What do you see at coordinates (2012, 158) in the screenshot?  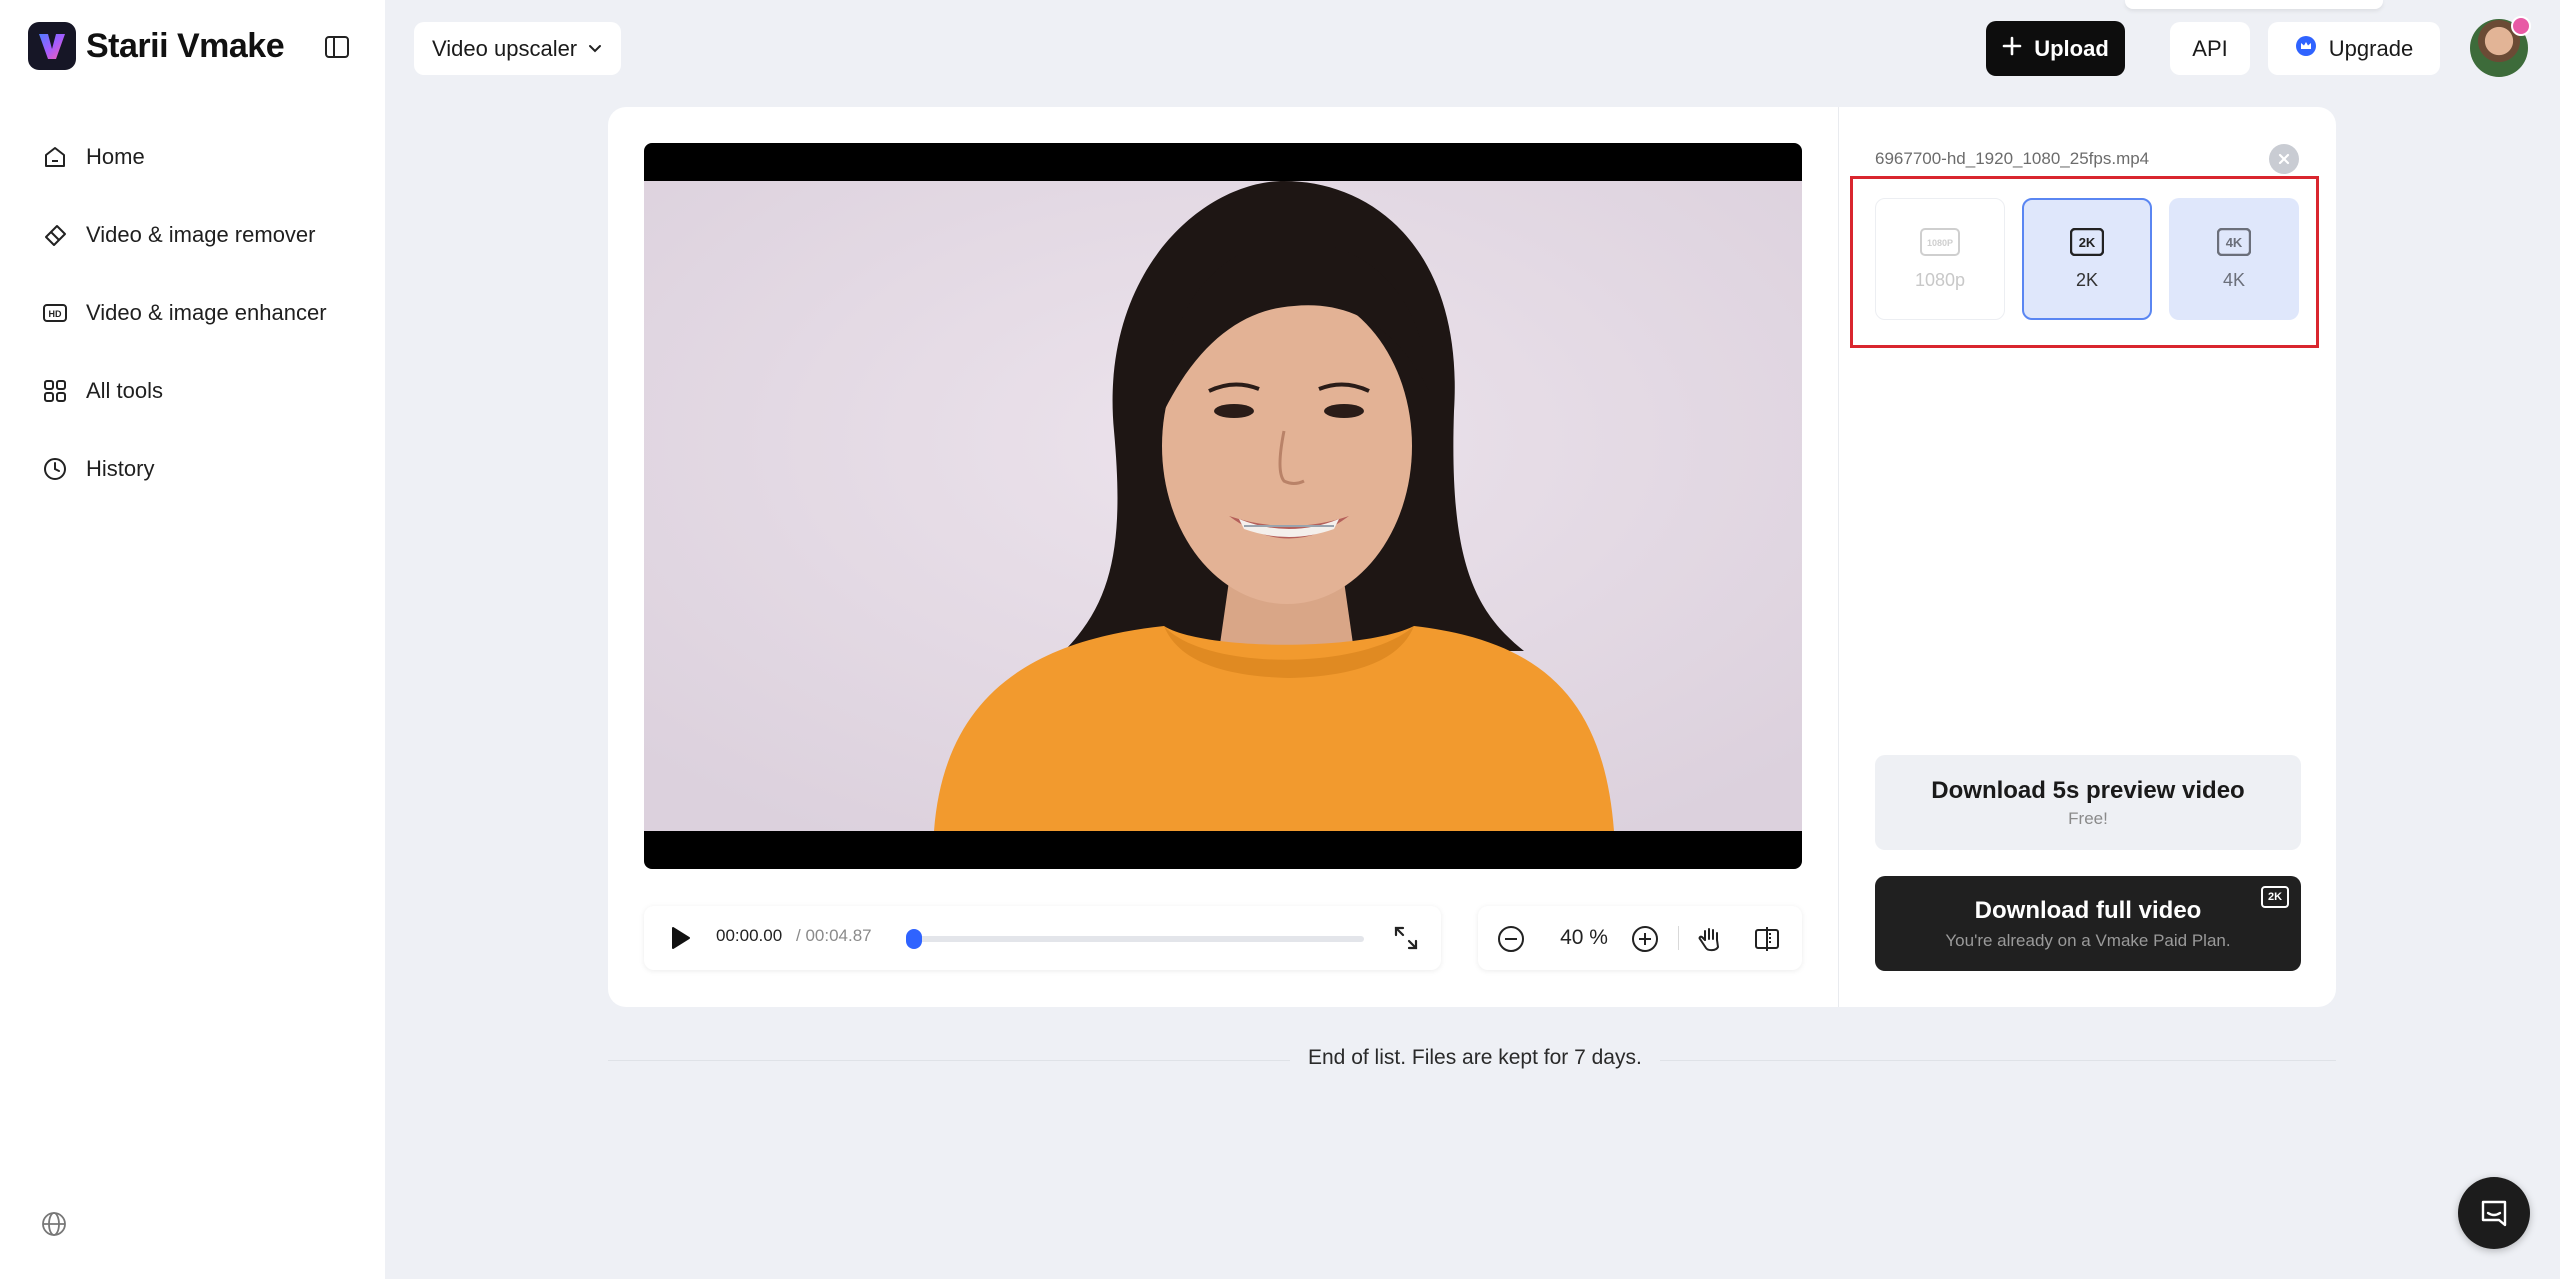 I see `file-name: 6967700-hd_1920_1080_25fps.mp4` at bounding box center [2012, 158].